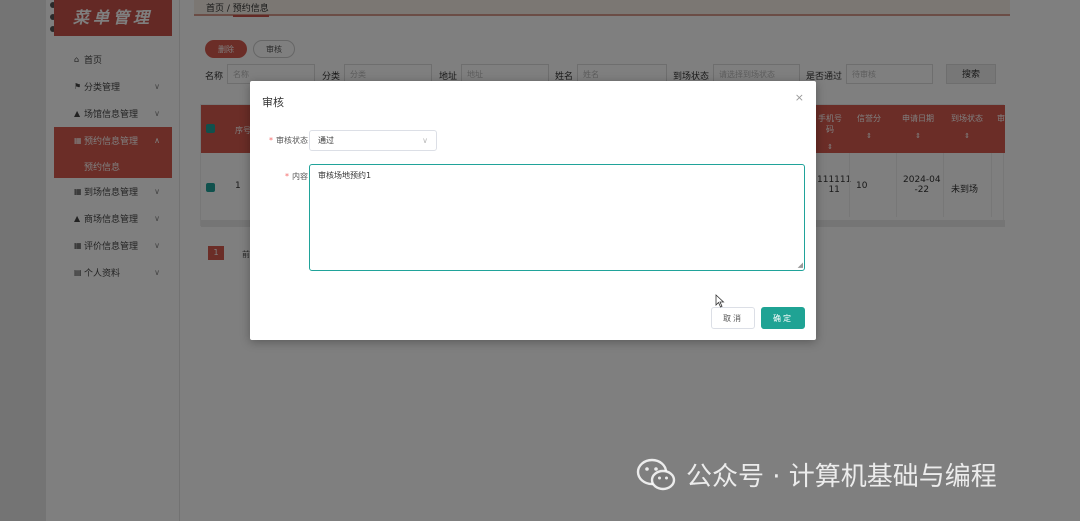  What do you see at coordinates (656, 474) in the screenshot?
I see `wechat-icon` at bounding box center [656, 474].